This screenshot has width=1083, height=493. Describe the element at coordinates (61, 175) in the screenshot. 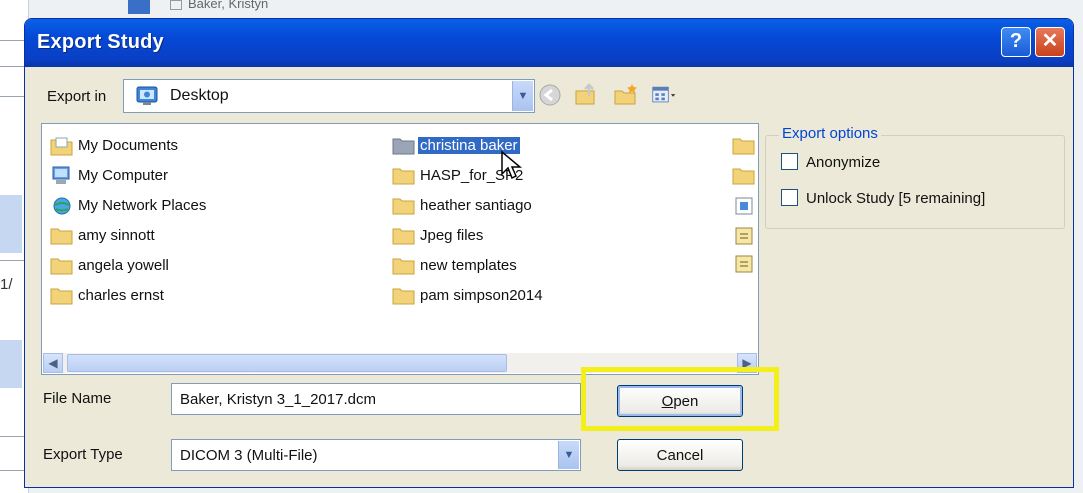

I see `my-computer-icon` at that location.